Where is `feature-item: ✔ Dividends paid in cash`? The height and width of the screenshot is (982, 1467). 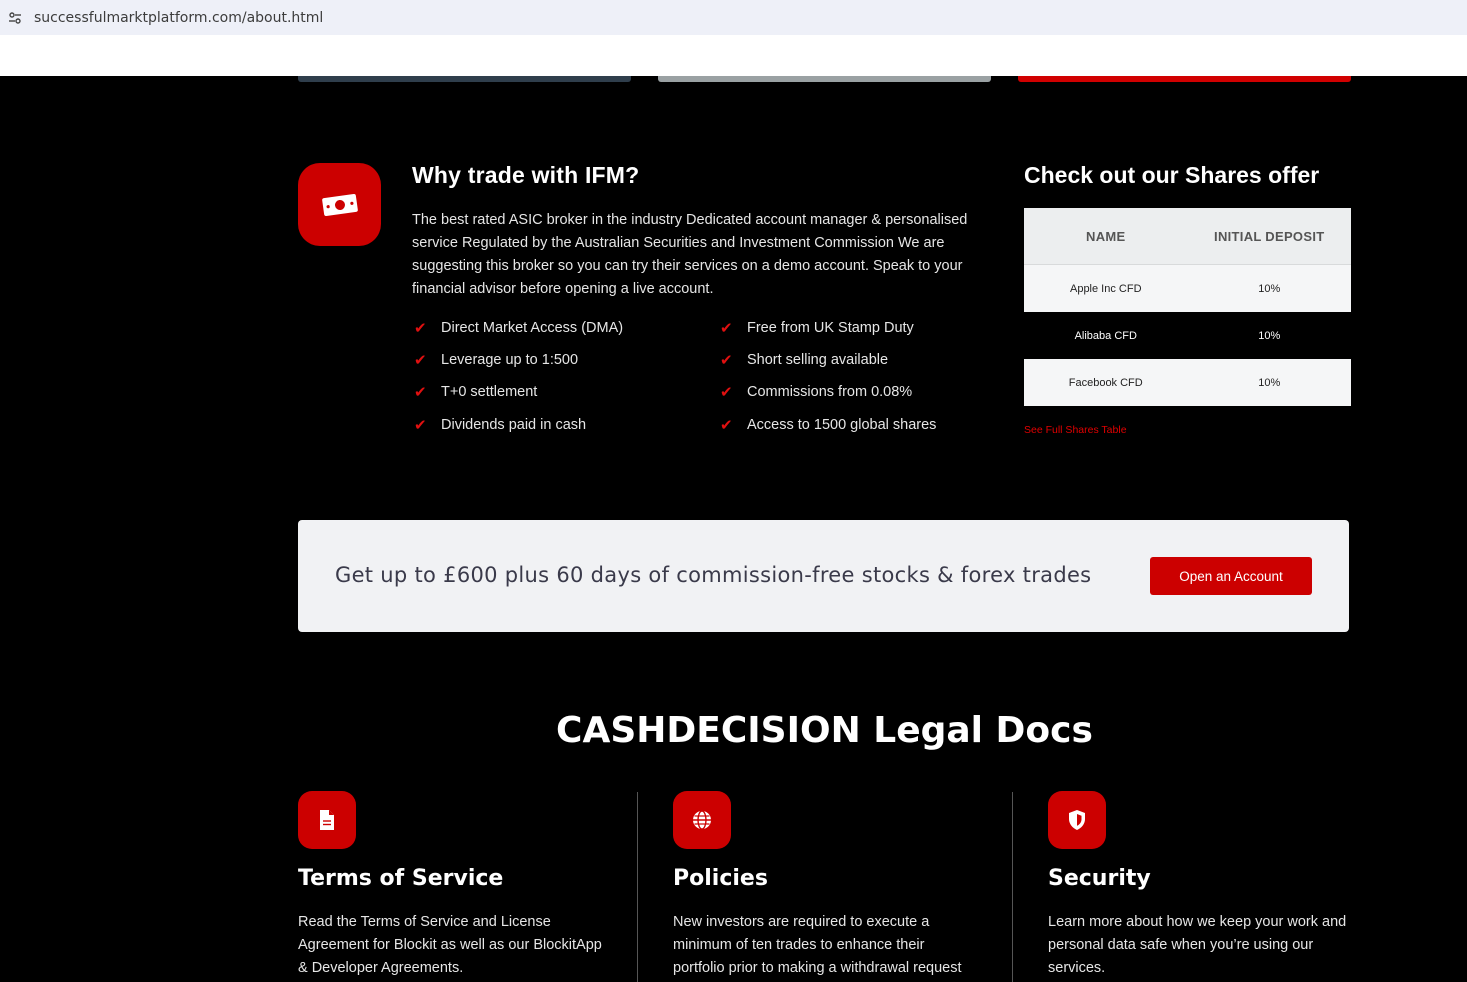
feature-item: ✔ Dividends paid in cash is located at coordinates (500, 425).